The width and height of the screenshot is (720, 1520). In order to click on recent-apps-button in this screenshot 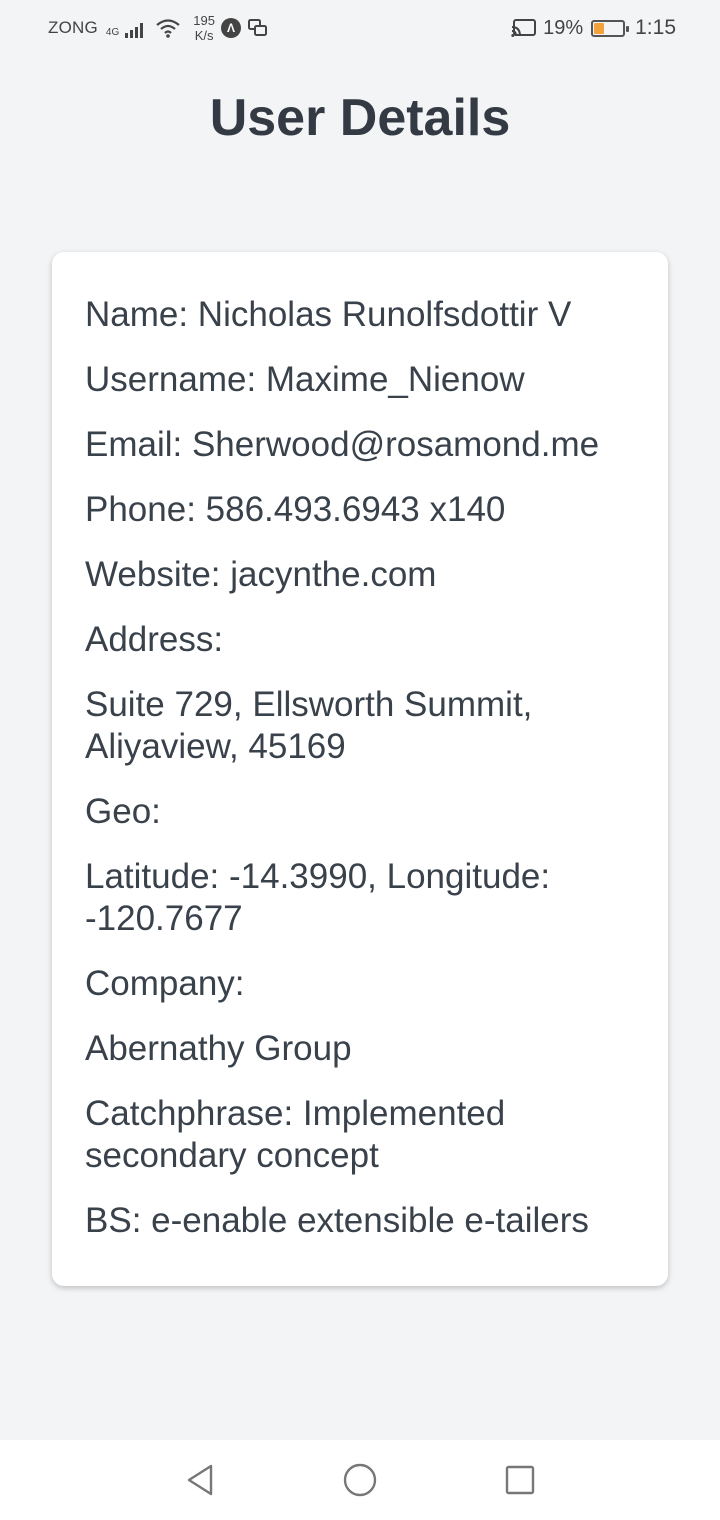, I will do `click(520, 1480)`.